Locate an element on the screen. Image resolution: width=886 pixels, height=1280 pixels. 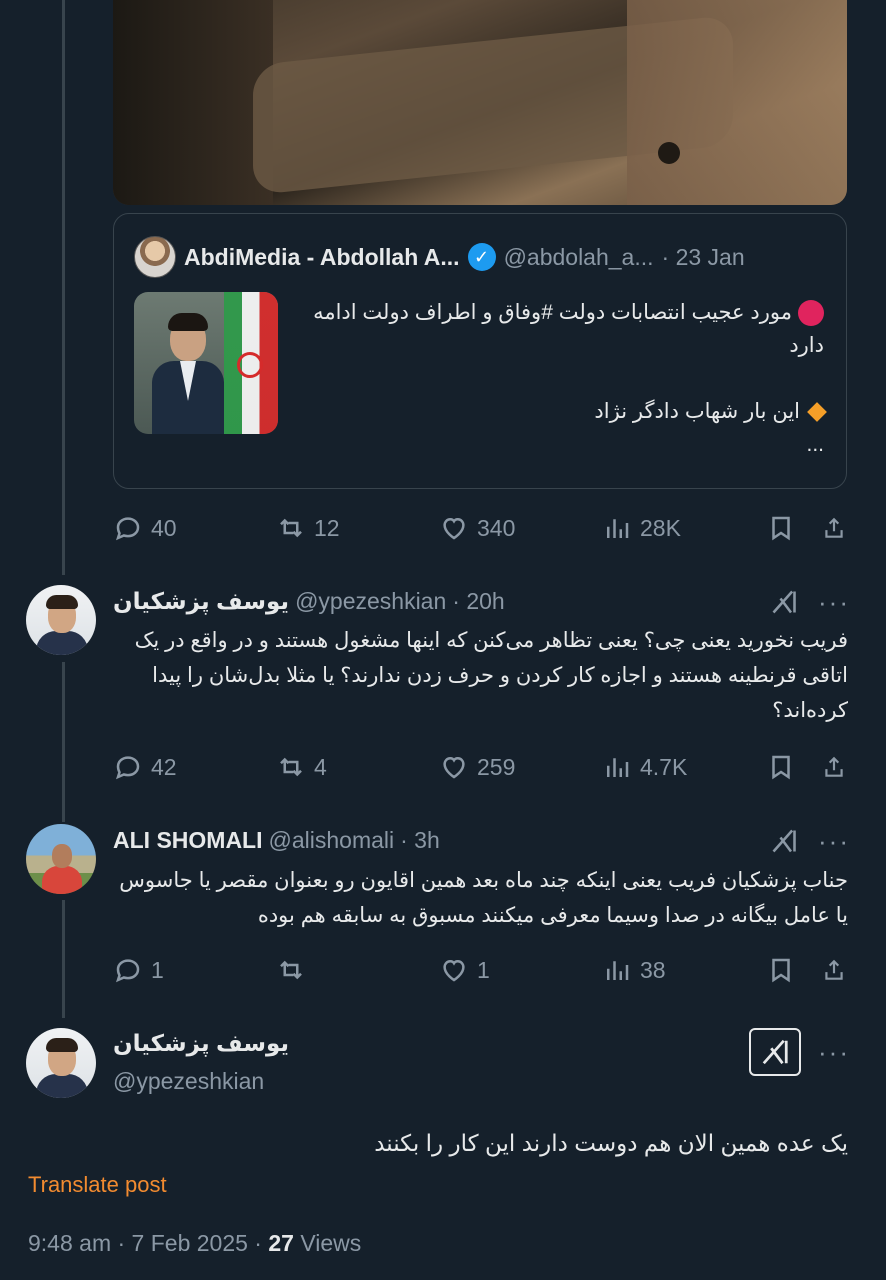
like-button: 340 is located at coordinates (520, 528).